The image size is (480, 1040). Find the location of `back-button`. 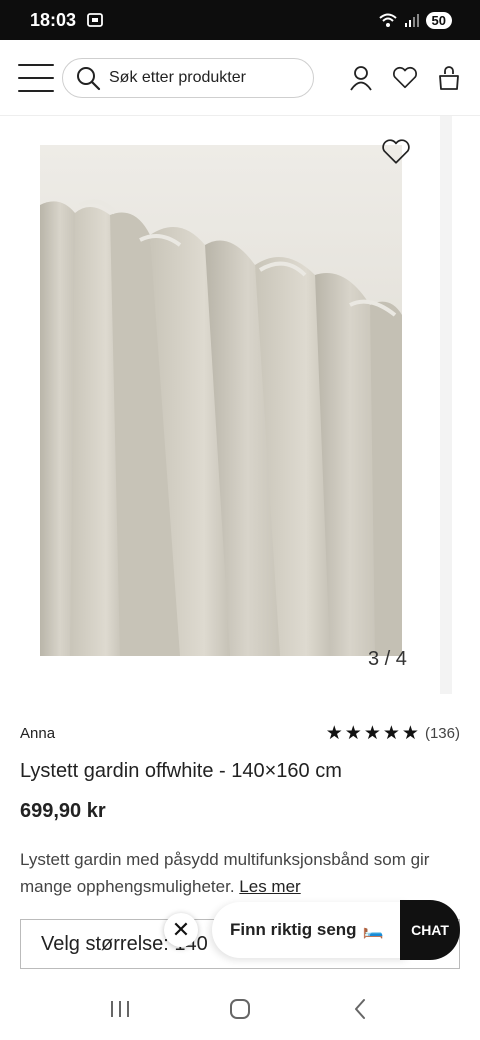

back-button is located at coordinates (360, 1009).